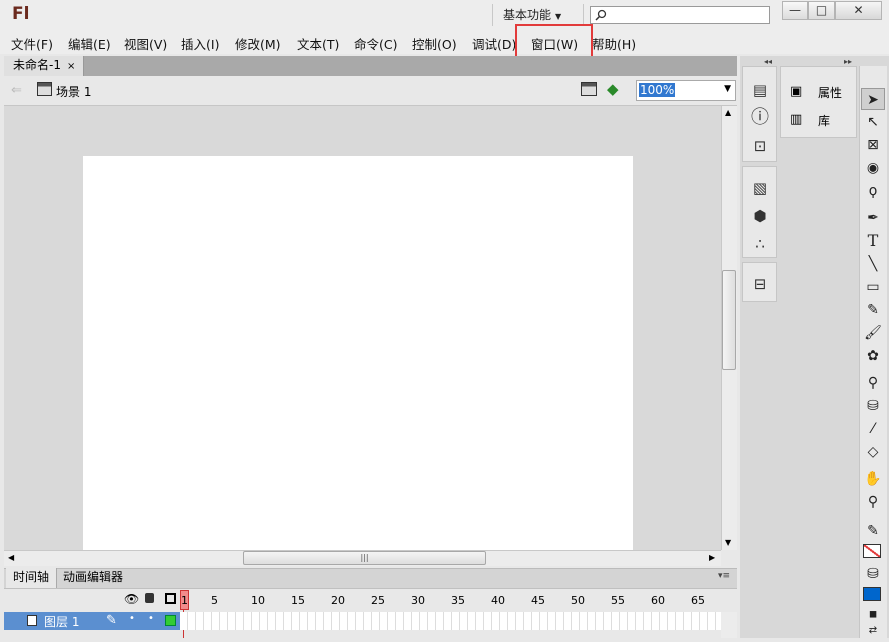 The image size is (889, 642). What do you see at coordinates (873, 191) in the screenshot?
I see `lasso-tool-icon: ϙ` at bounding box center [873, 191].